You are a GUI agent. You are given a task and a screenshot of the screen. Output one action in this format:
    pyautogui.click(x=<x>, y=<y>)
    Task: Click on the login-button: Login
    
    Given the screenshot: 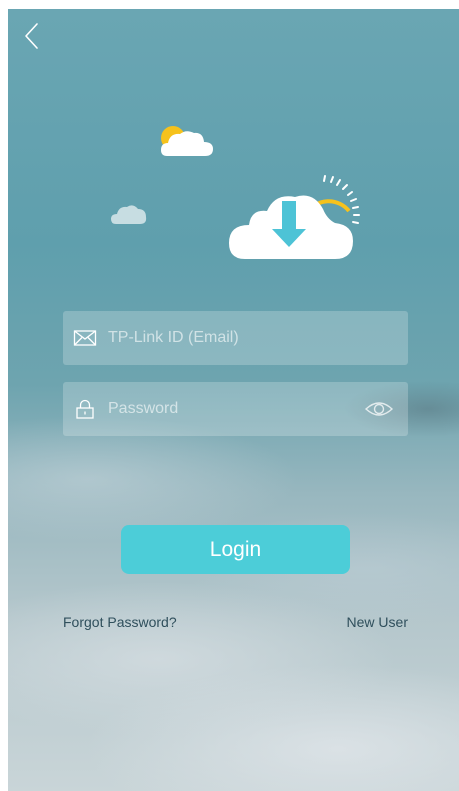 What is the action you would take?
    pyautogui.click(x=235, y=549)
    